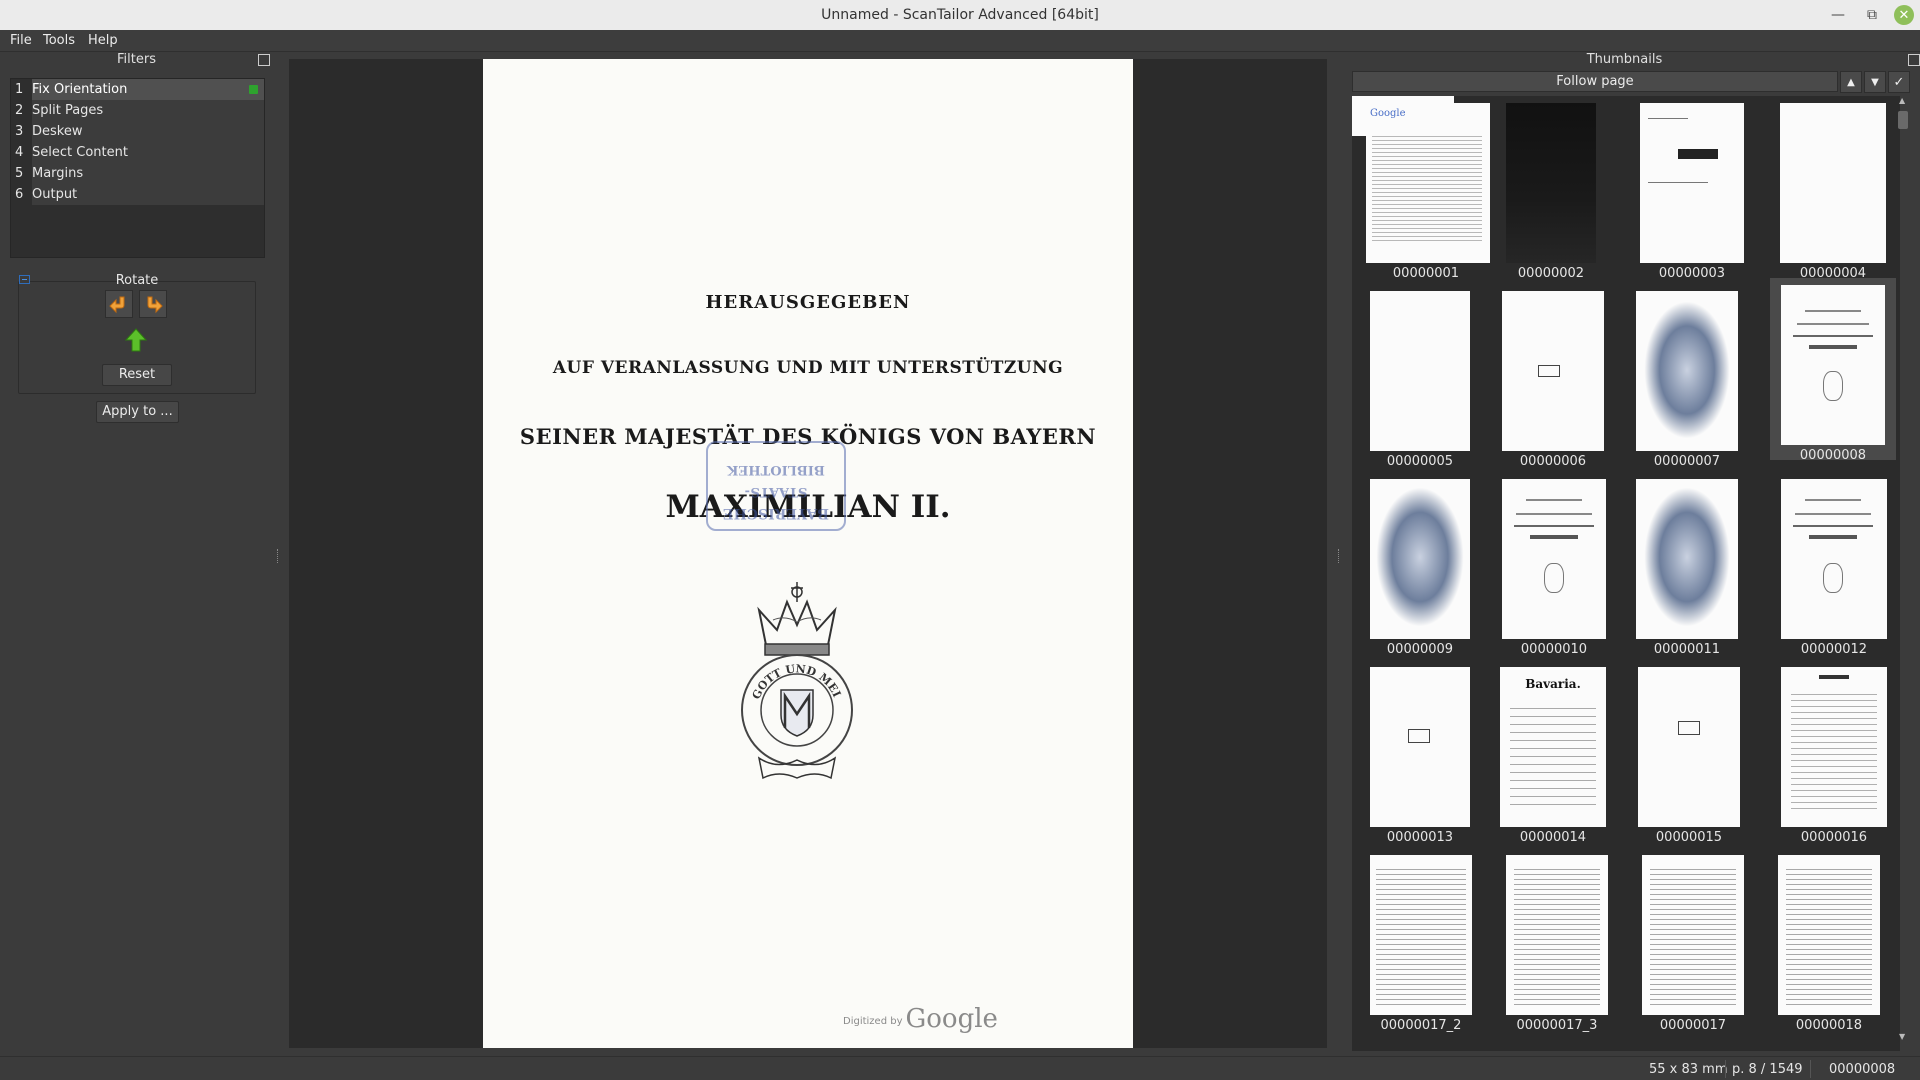 Image resolution: width=1920 pixels, height=1080 pixels. I want to click on thumbnail-item: 00000009, so click(1426, 564).